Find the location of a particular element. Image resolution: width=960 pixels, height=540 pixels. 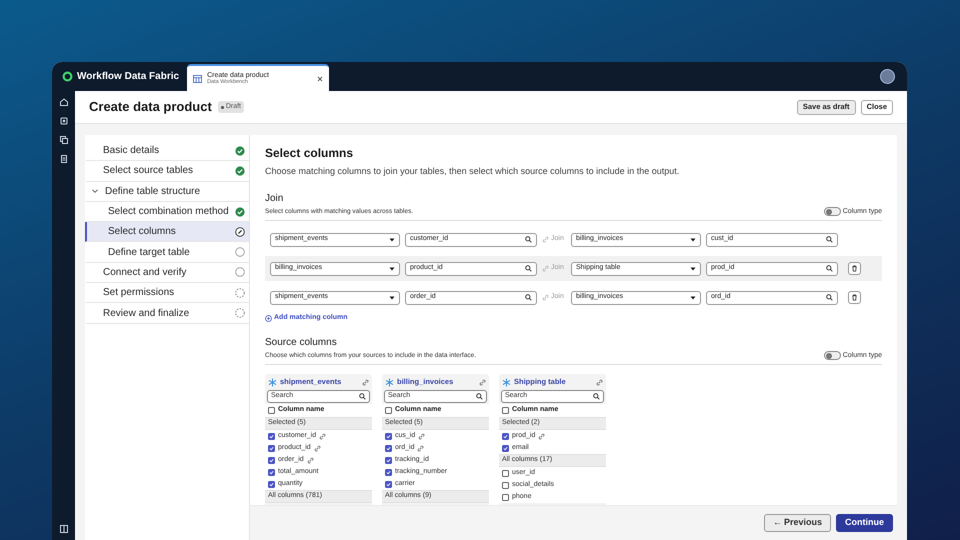

subsection-title: Join is located at coordinates (274, 199).